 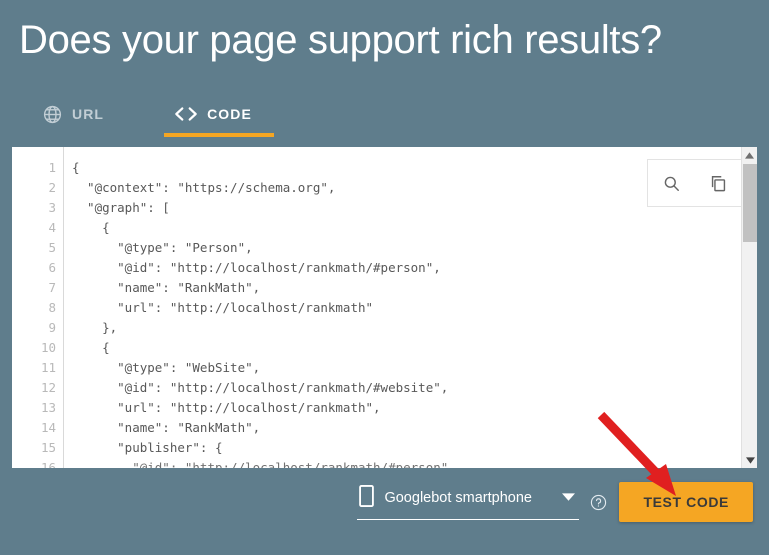 What do you see at coordinates (672, 183) in the screenshot?
I see `search-icon` at bounding box center [672, 183].